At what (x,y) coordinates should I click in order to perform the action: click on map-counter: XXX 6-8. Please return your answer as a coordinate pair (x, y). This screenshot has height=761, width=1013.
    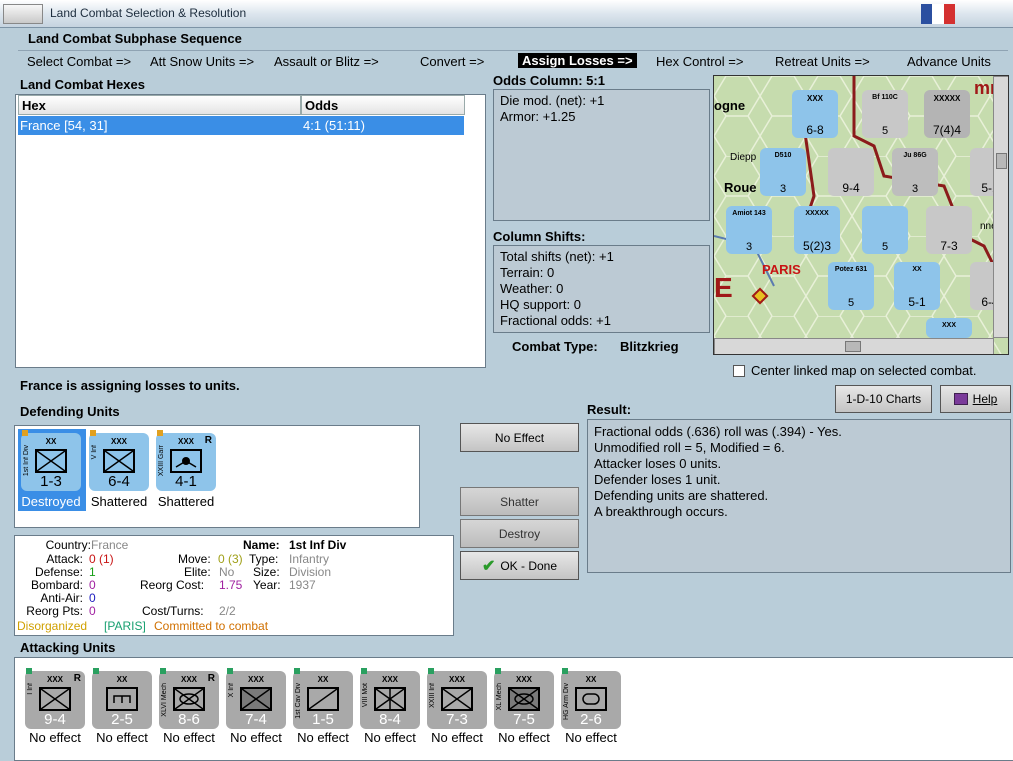
    Looking at the image, I should click on (815, 114).